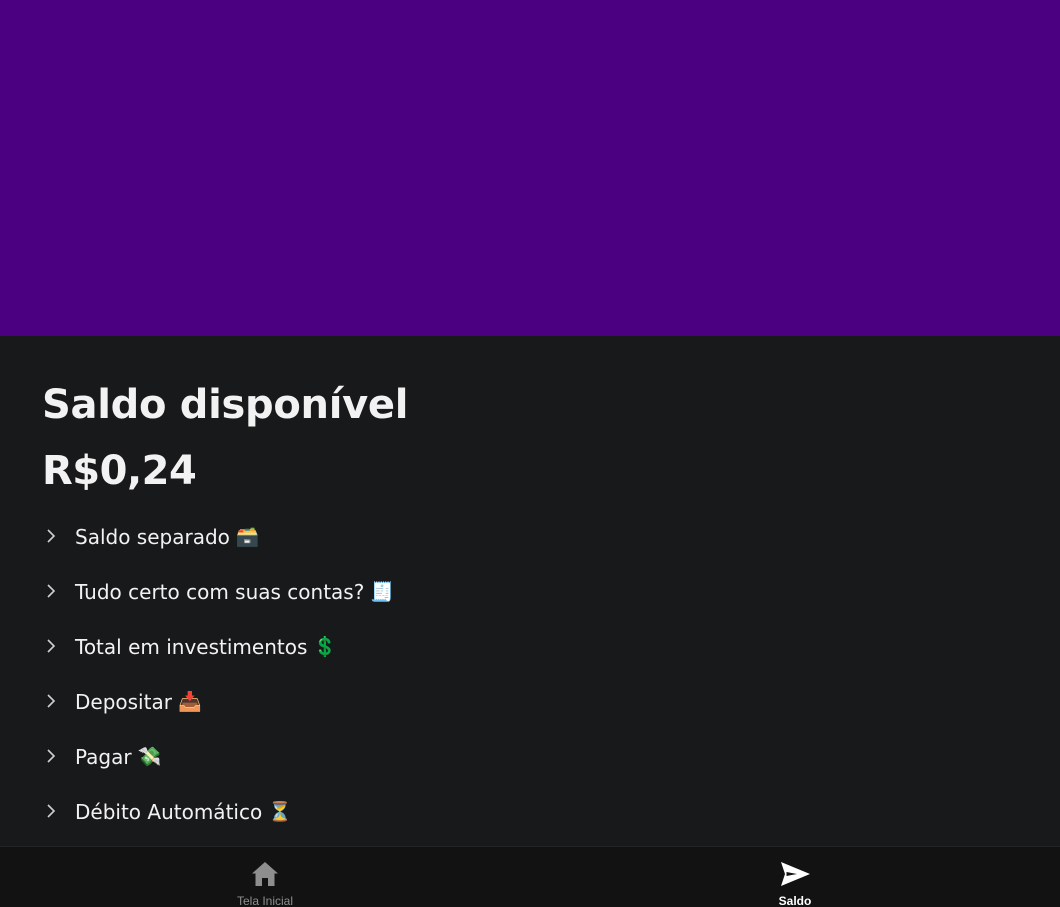 The image size is (1060, 907). What do you see at coordinates (189, 702) in the screenshot?
I see `inbox-tray-icon: 📥` at bounding box center [189, 702].